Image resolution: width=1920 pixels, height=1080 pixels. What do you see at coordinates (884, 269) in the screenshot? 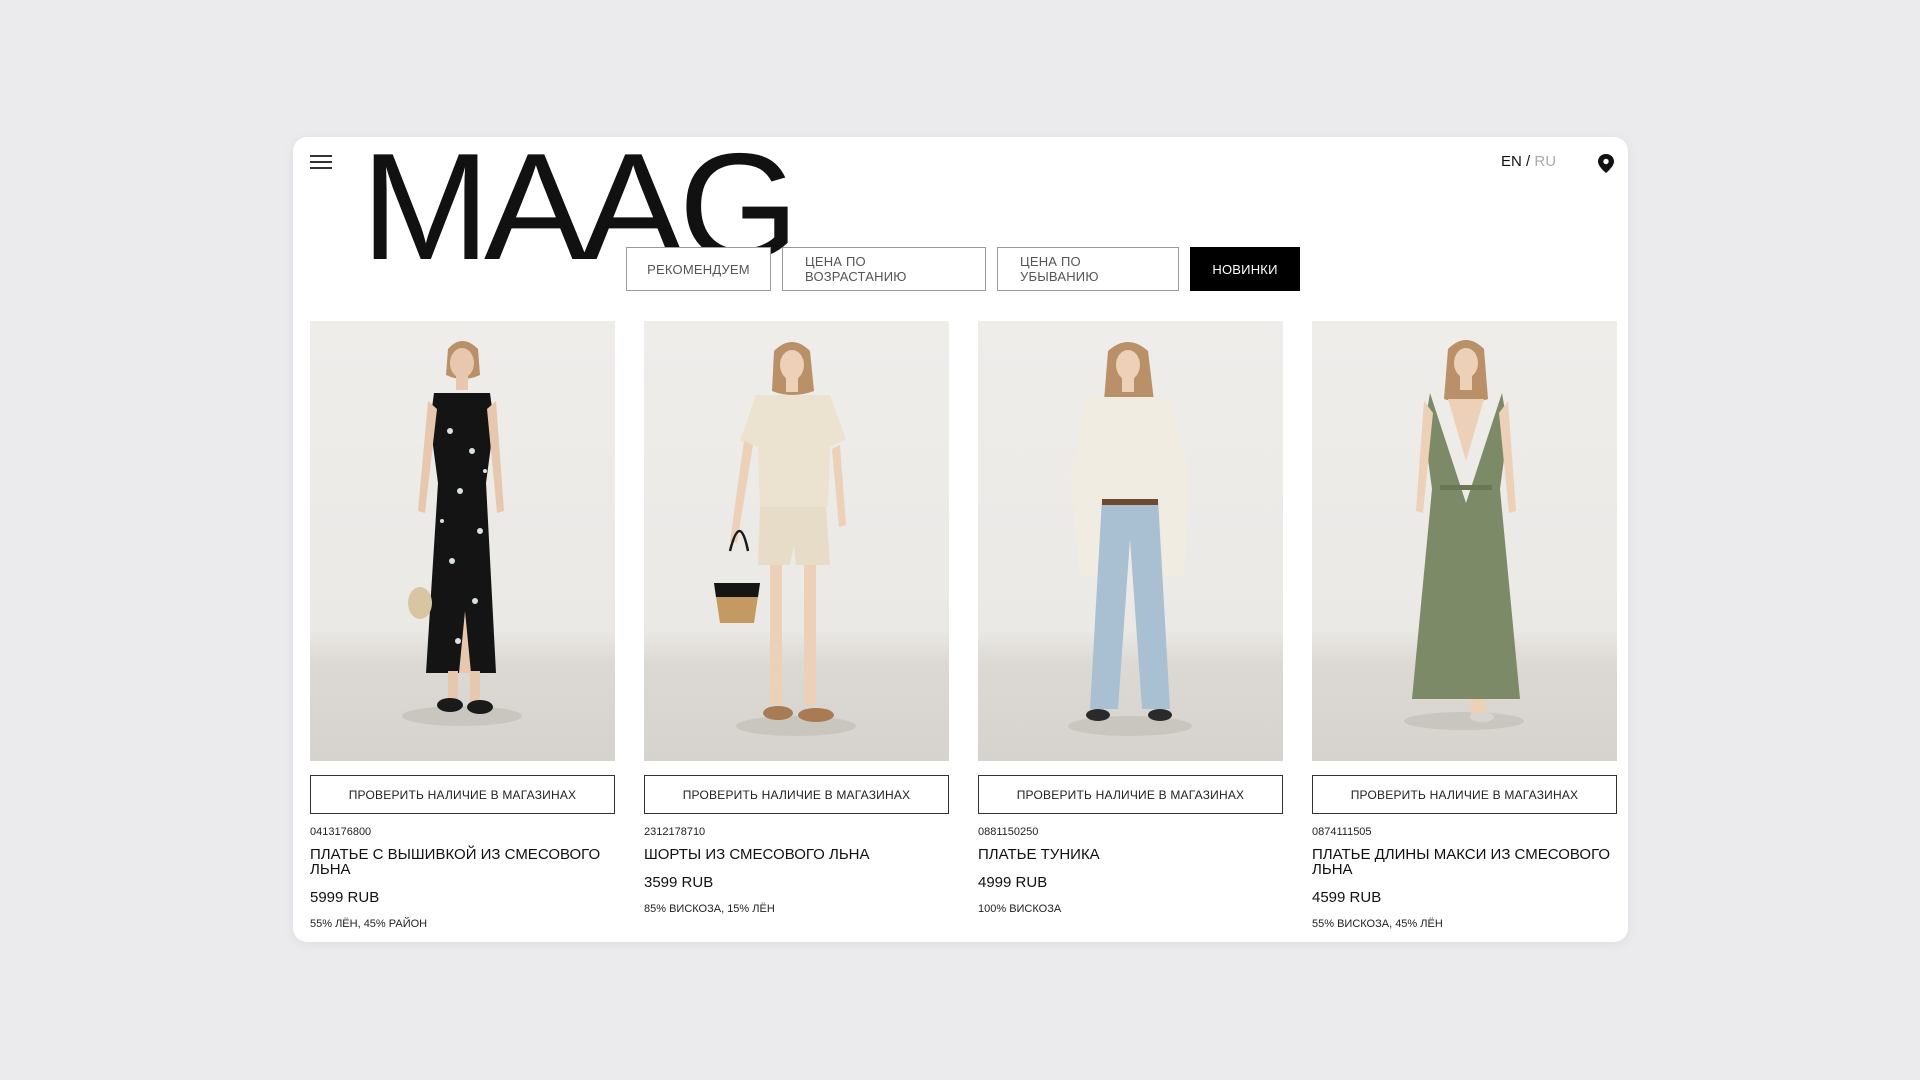
I see `sort-price-asc-button: ЦЕНА ПО ВОЗРАСТАНИЮ` at bounding box center [884, 269].